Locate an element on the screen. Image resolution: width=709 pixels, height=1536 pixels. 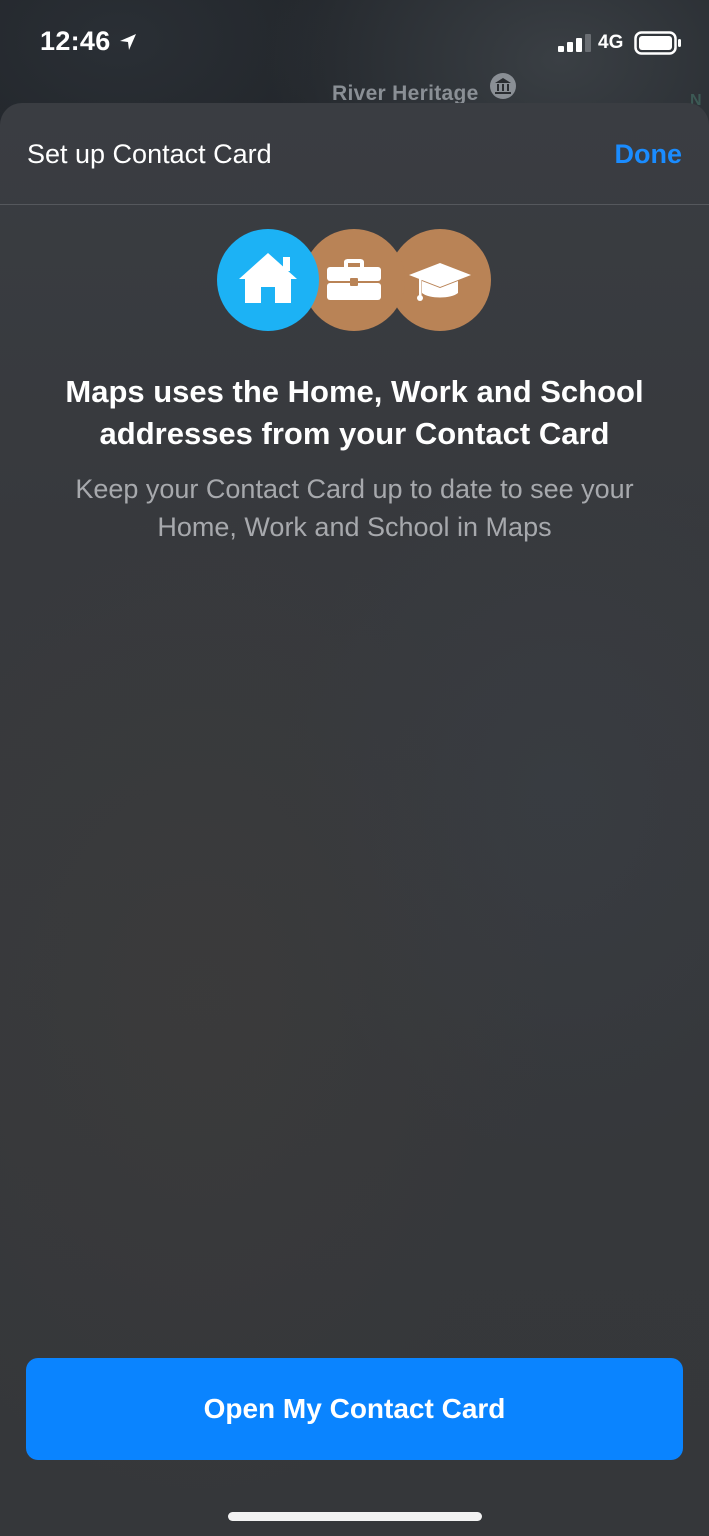
address-type-icons is located at coordinates (354, 281).